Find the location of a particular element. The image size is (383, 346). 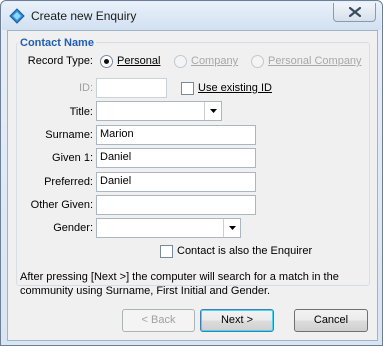

title-select is located at coordinates (159, 111).